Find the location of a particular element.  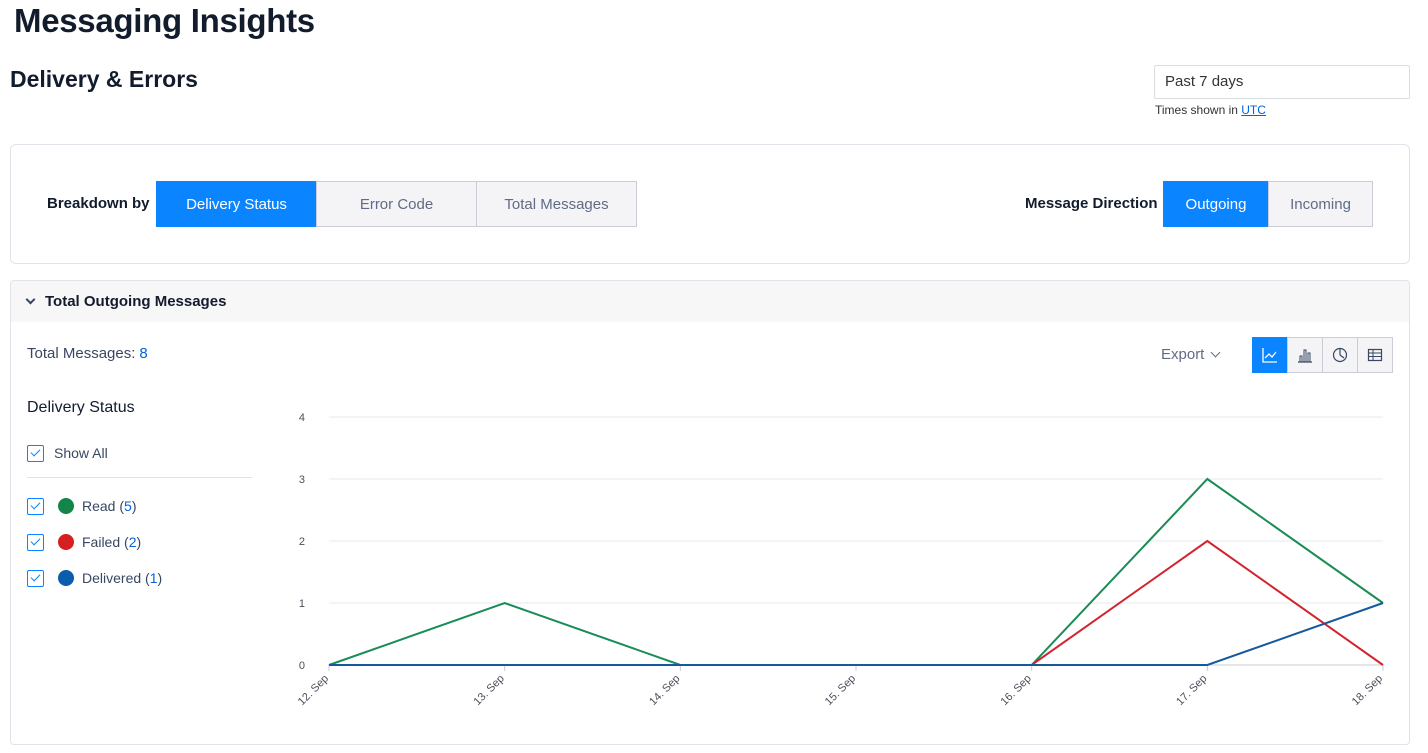

read-label: Read (5) is located at coordinates (109, 506).